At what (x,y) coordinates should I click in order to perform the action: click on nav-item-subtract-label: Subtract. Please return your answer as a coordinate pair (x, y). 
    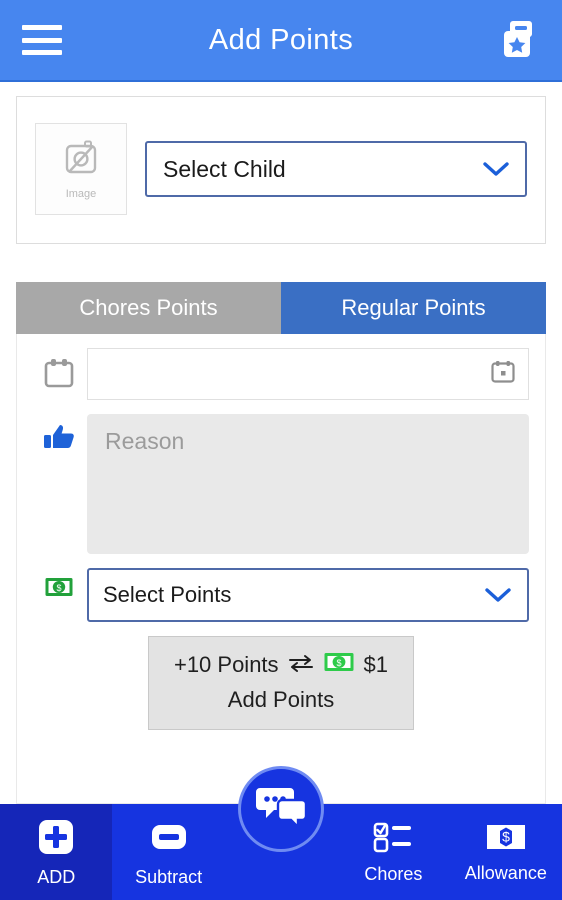
    Looking at the image, I should click on (169, 877).